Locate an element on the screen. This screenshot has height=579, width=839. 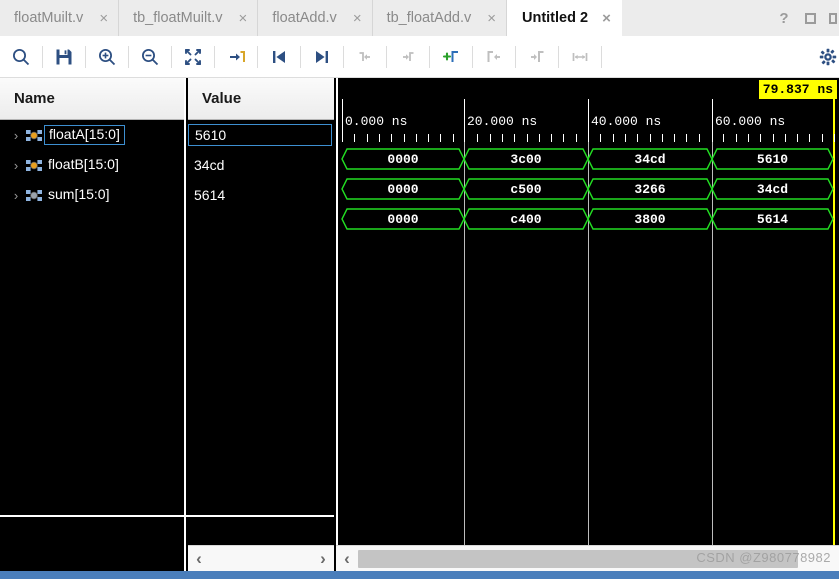
value-column-panel: Value 5610 34cd 5614 is located at coordinates (261, 296).